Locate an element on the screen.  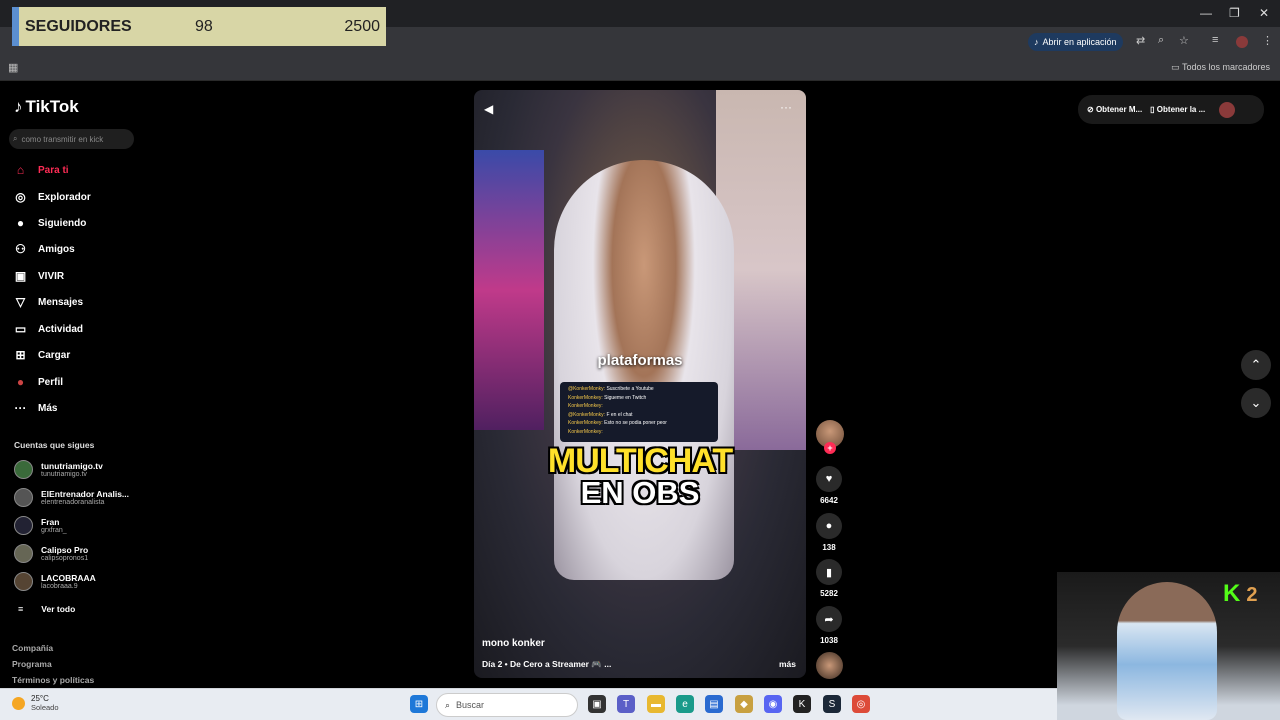
folder-icon: ▭ is located at coordinates (1175, 67).